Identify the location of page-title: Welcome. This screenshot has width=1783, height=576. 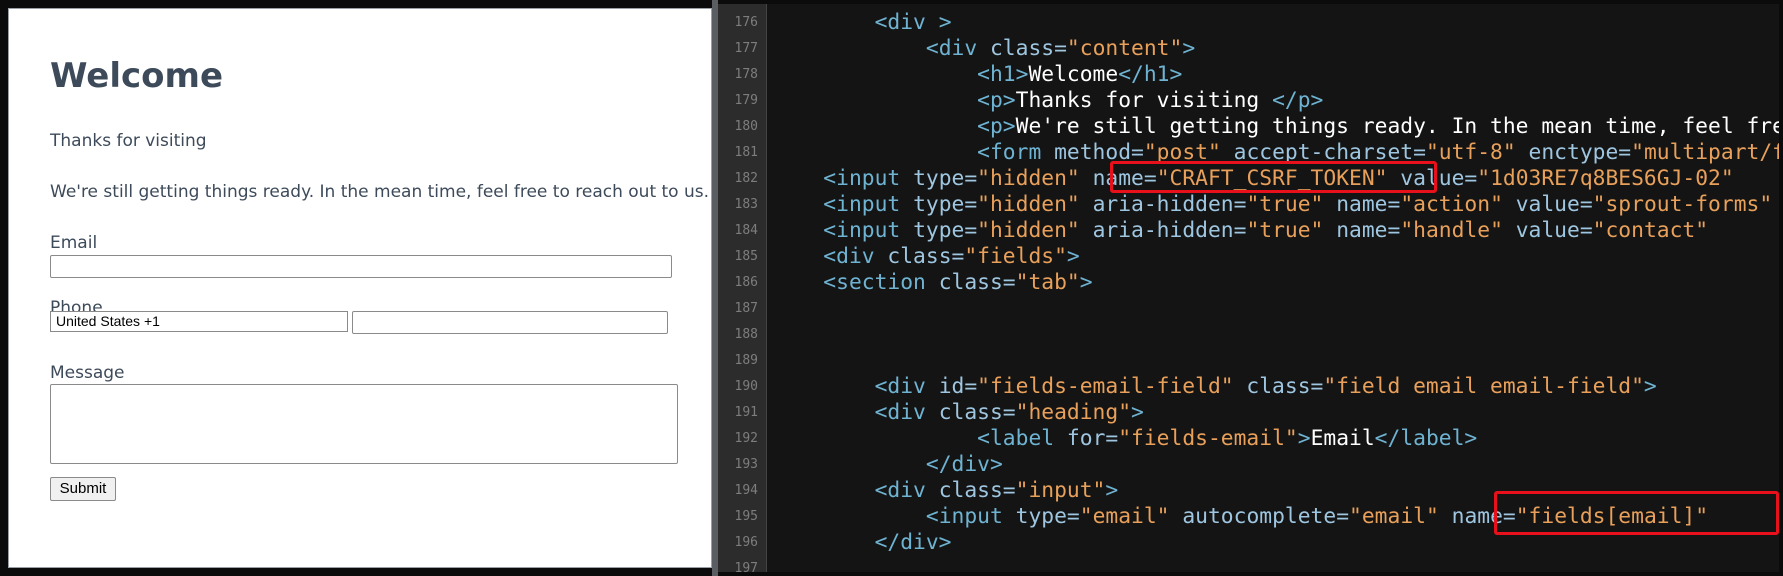
(137, 76).